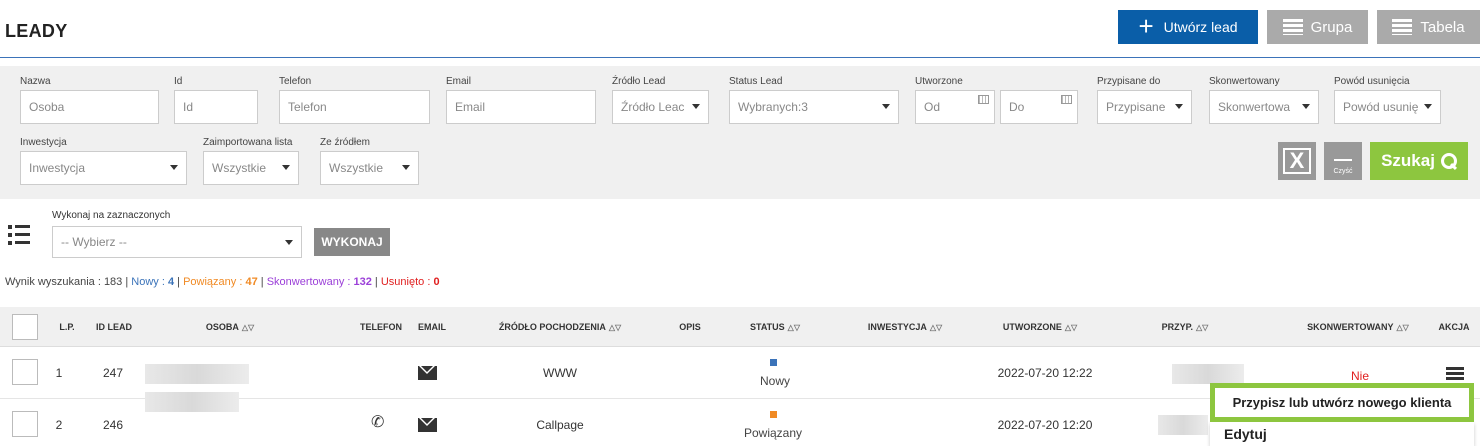  Describe the element at coordinates (19, 235) in the screenshot. I see `list-icon` at that location.